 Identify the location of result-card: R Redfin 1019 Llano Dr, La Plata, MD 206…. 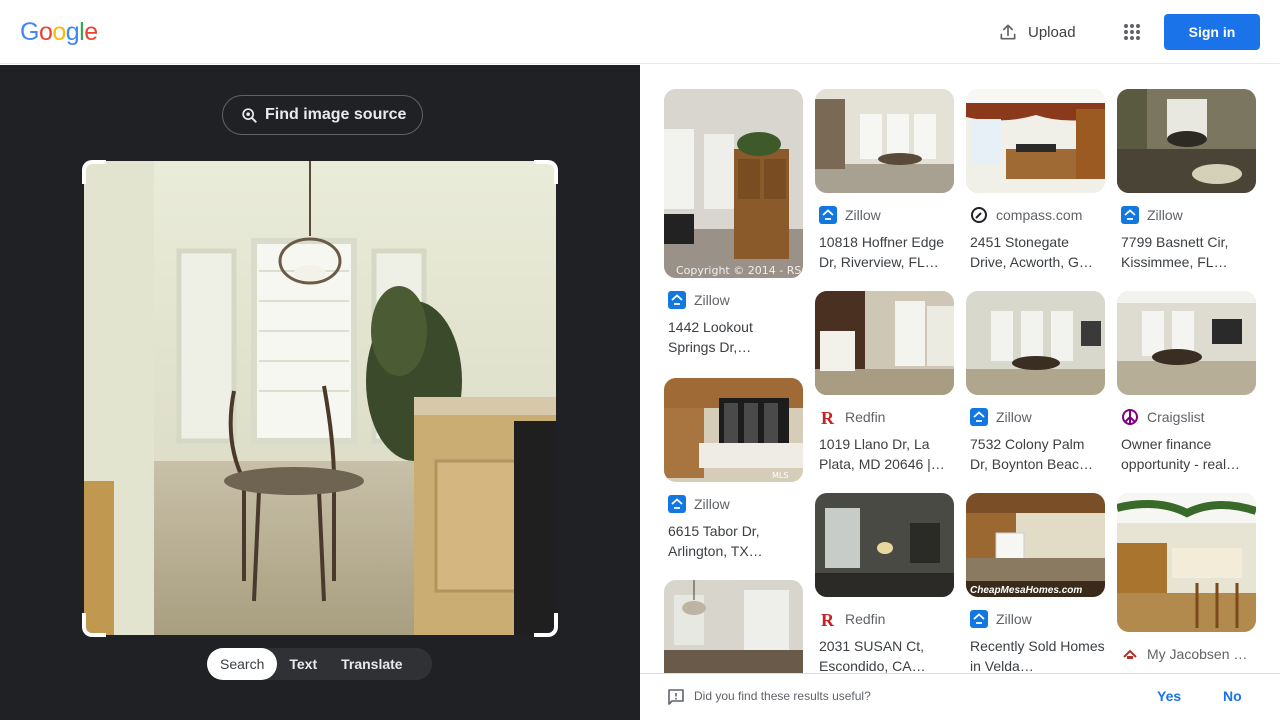
(885, 382).